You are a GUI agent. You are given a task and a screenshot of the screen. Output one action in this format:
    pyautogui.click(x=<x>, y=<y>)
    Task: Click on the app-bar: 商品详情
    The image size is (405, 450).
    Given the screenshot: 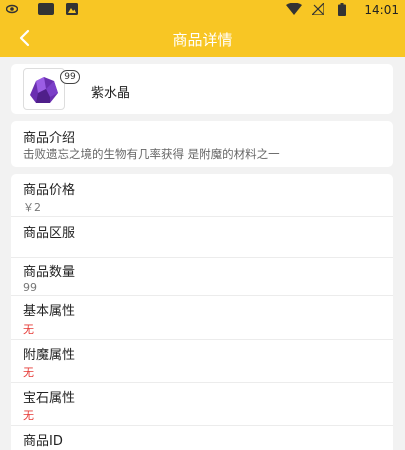 What is the action you would take?
    pyautogui.click(x=202, y=38)
    